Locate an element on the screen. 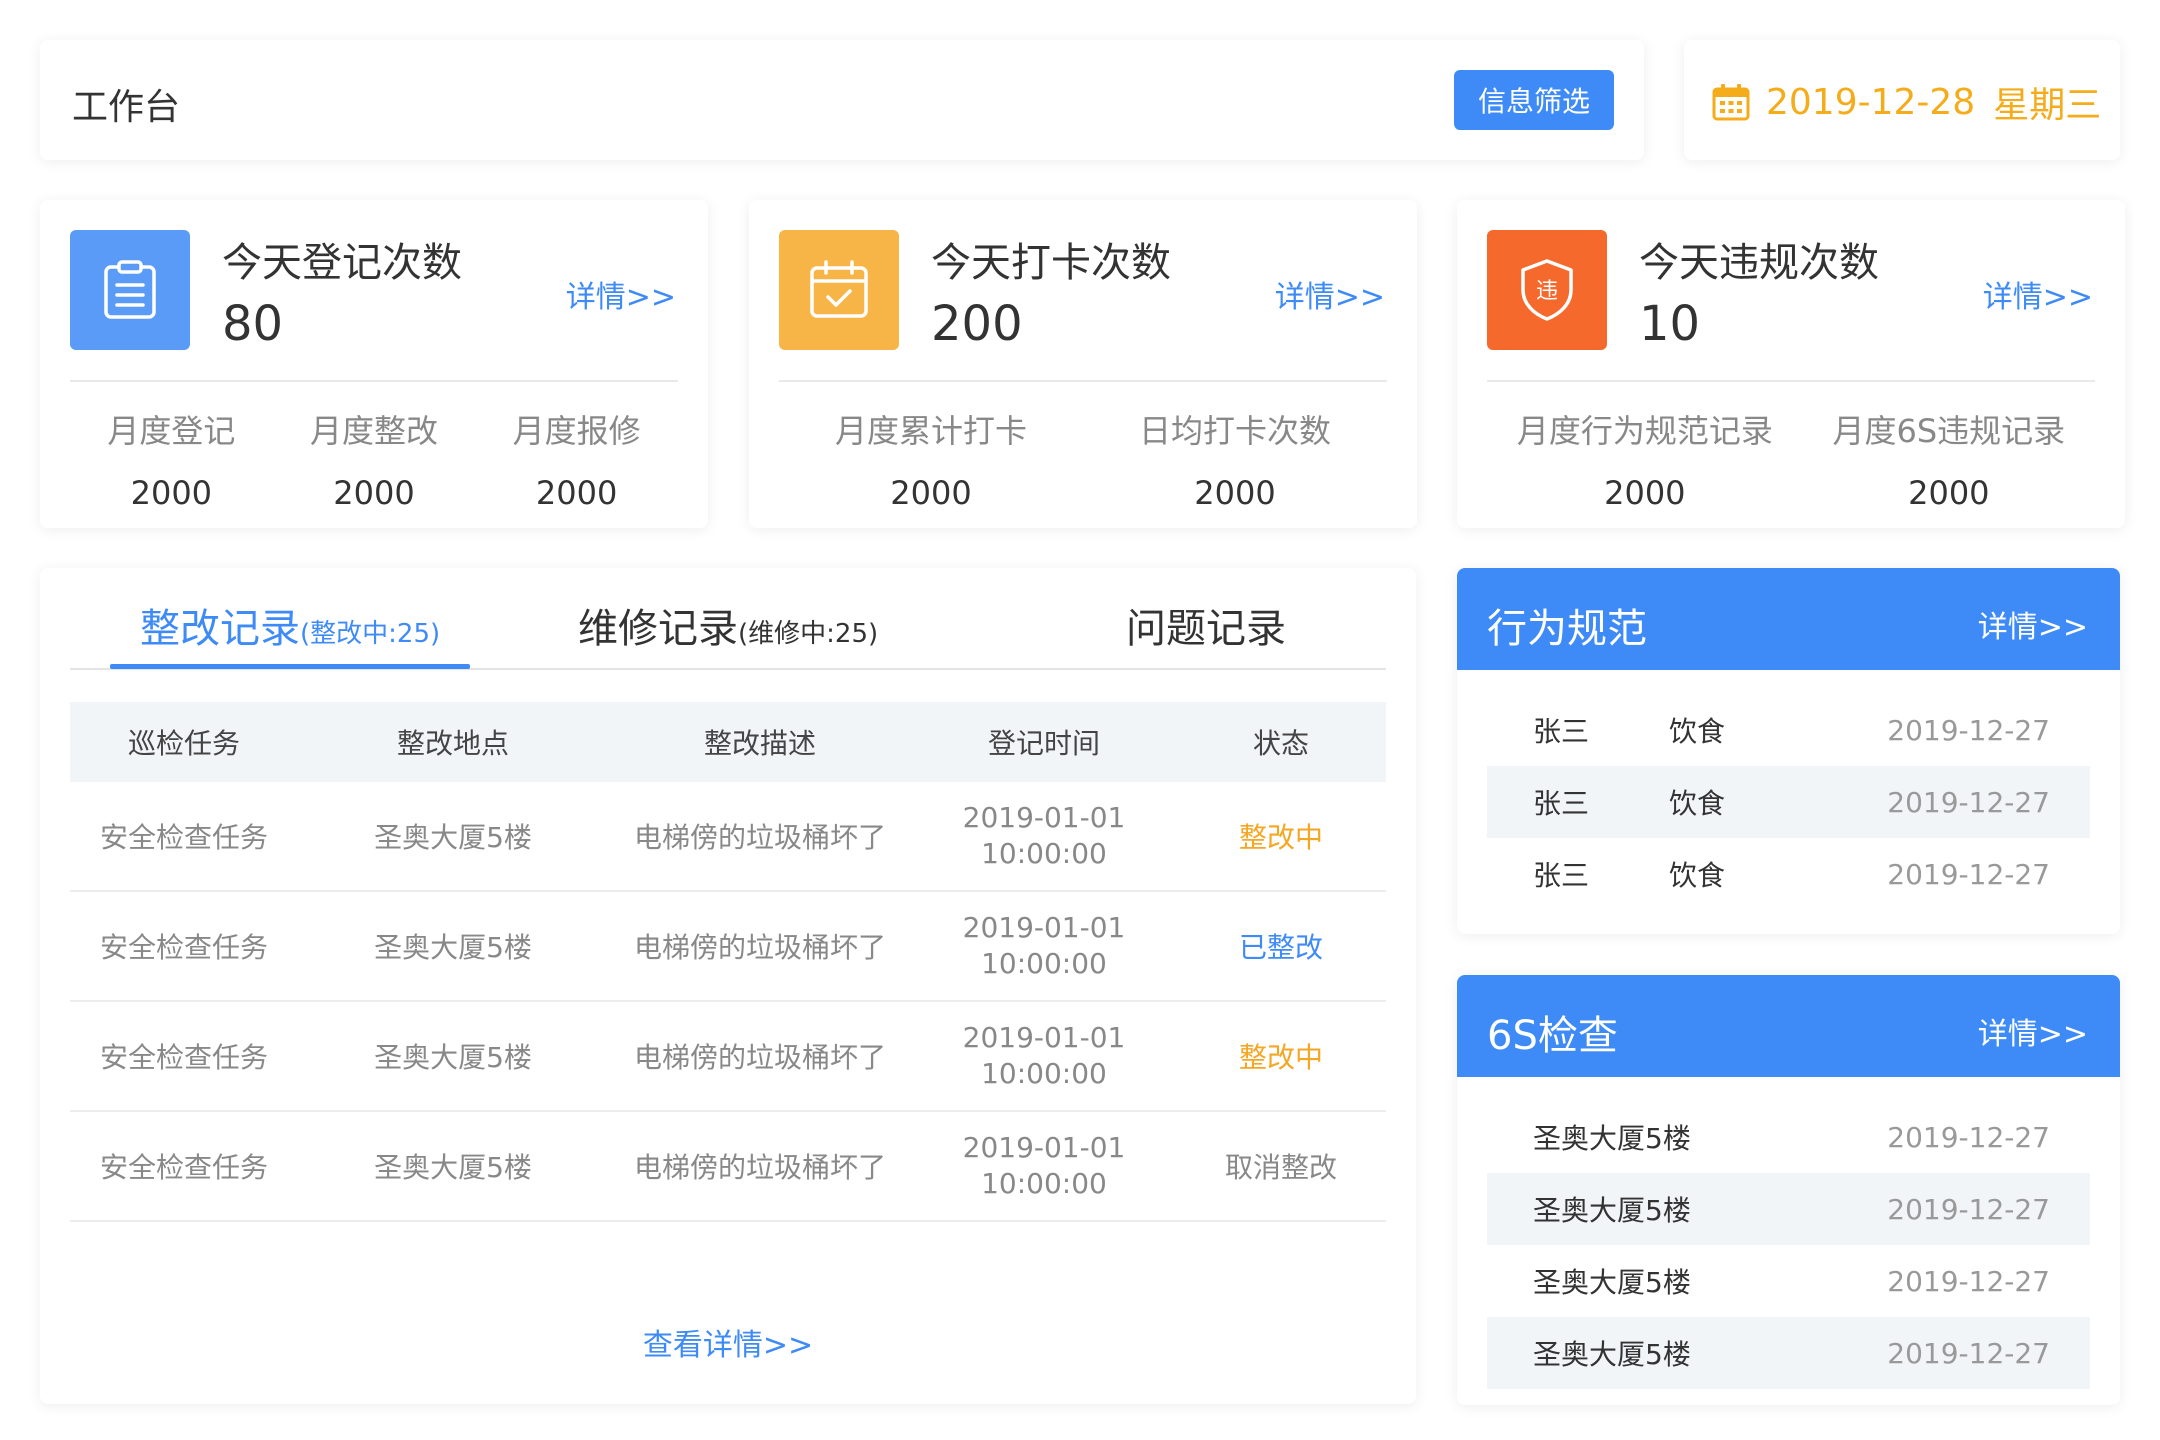 The image size is (2160, 1440). table-header: 巡检任务 整改地点 整改描述 登记时间 状态 is located at coordinates (728, 742).